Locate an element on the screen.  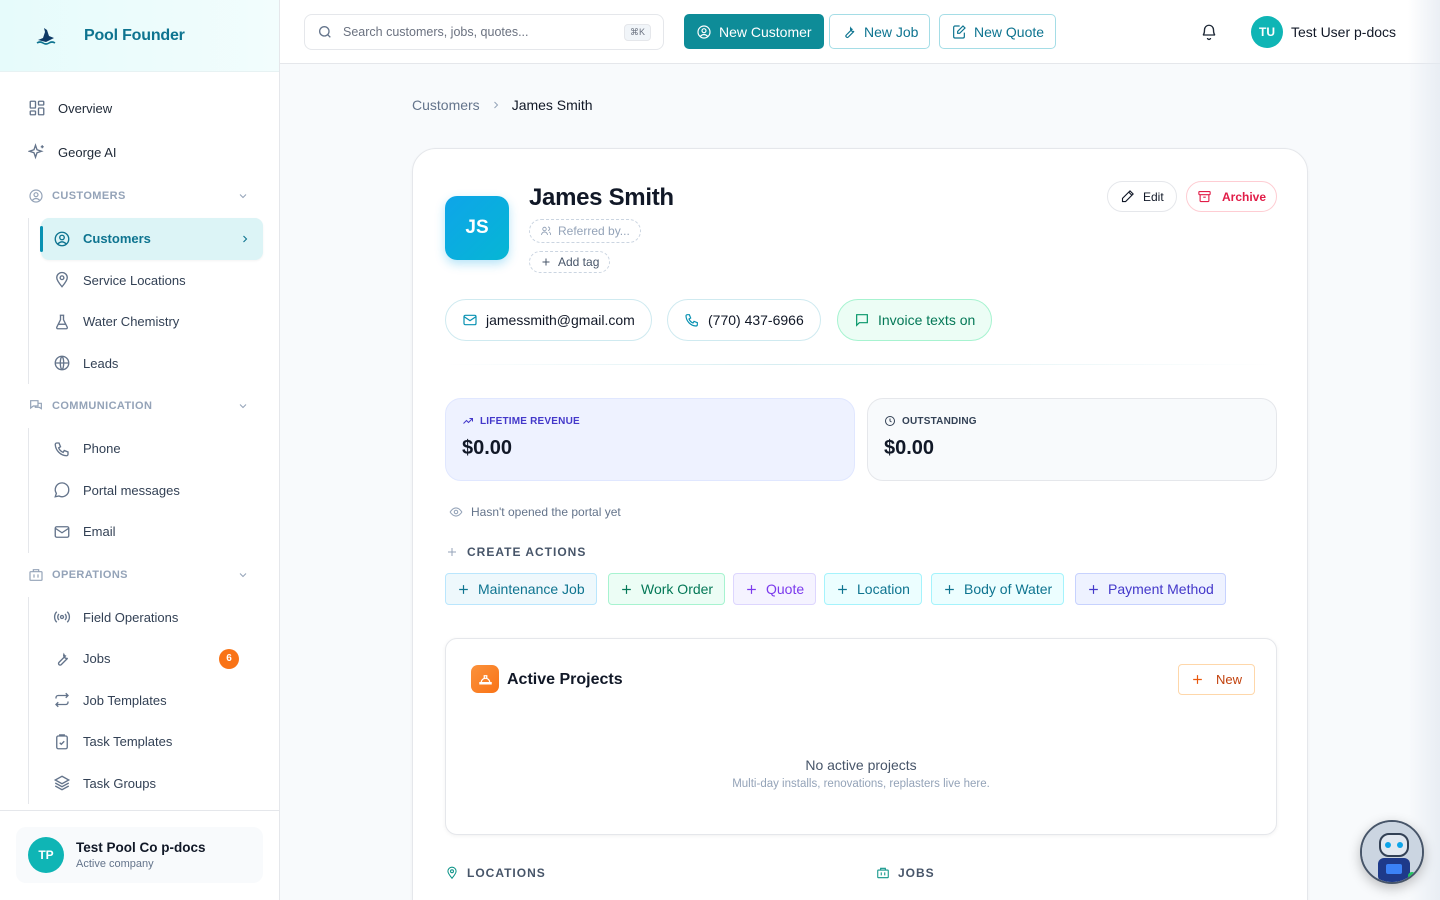
jobs-heading: JOBS is located at coordinates (905, 873).